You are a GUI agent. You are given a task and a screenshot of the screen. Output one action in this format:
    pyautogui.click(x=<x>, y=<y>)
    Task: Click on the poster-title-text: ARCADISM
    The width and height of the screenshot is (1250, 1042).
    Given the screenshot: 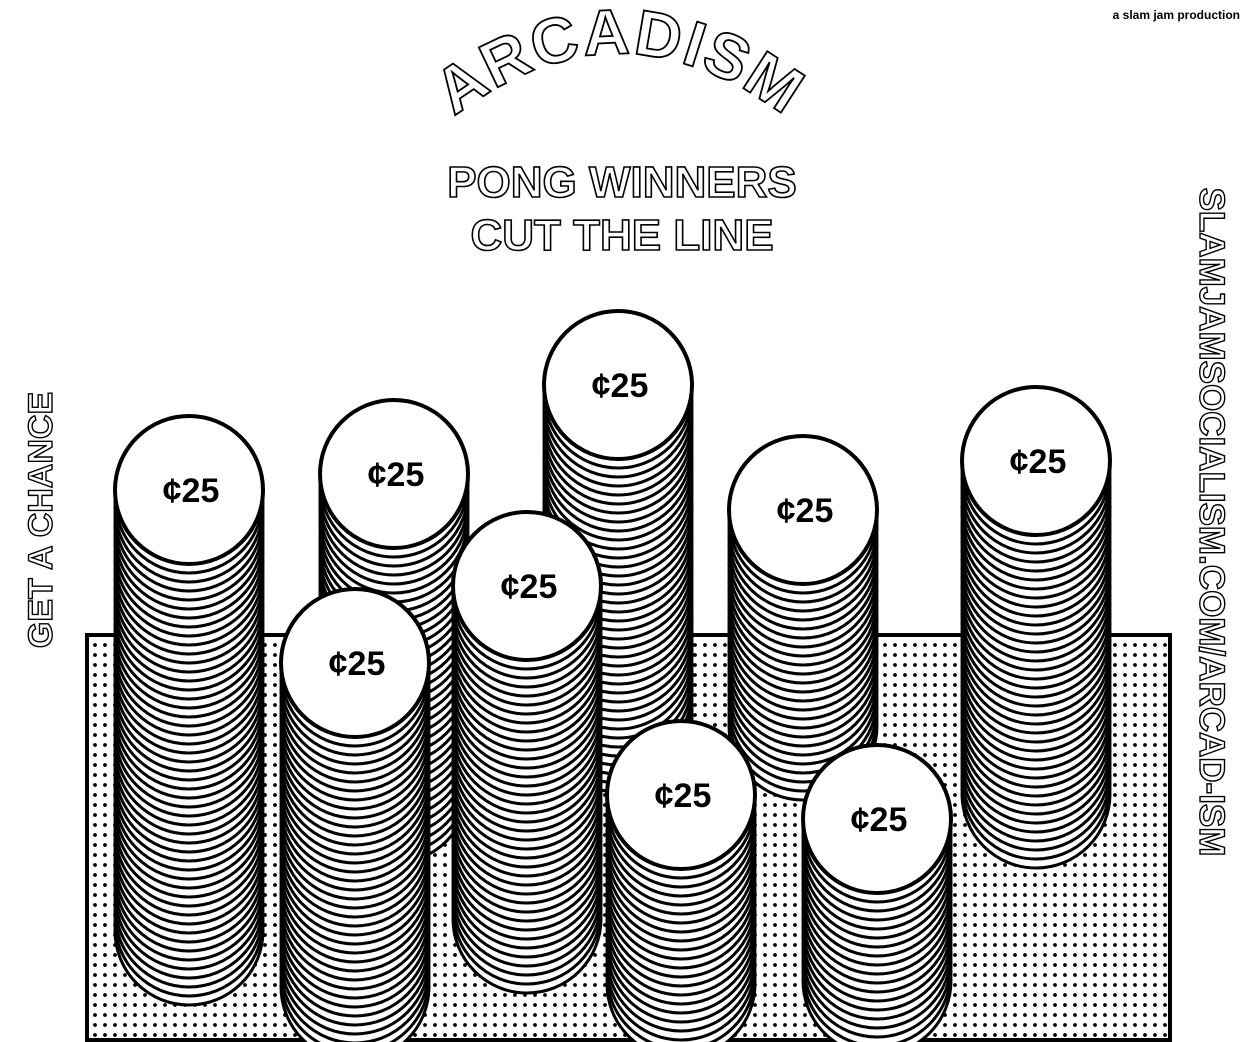 What is the action you would take?
    pyautogui.click(x=619, y=64)
    